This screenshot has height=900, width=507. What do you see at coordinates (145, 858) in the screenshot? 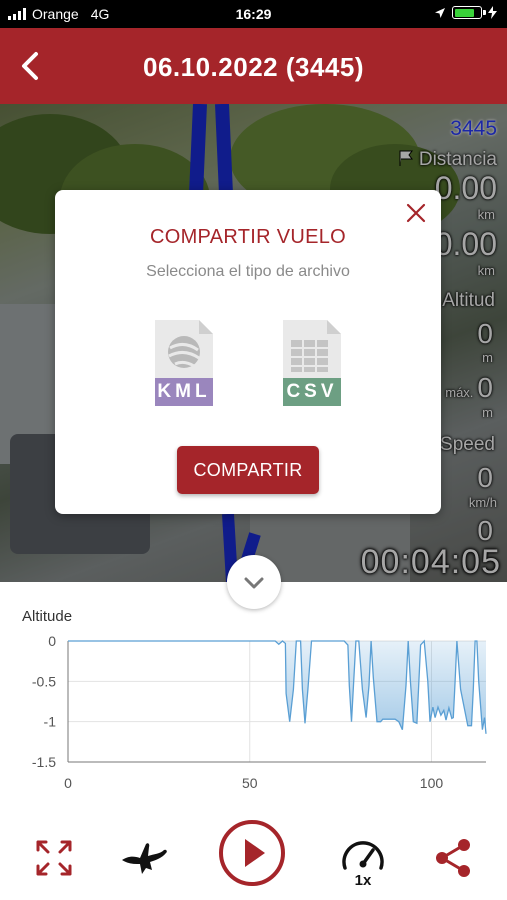
I see `bird-icon` at bounding box center [145, 858].